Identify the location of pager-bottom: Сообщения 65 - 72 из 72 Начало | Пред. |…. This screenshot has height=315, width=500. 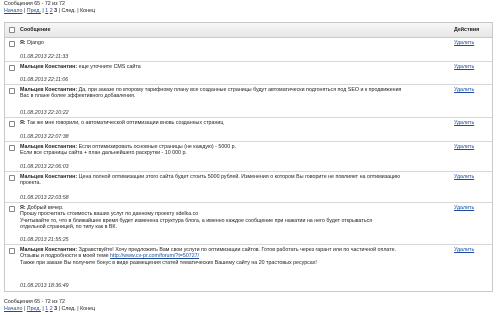
(50, 305).